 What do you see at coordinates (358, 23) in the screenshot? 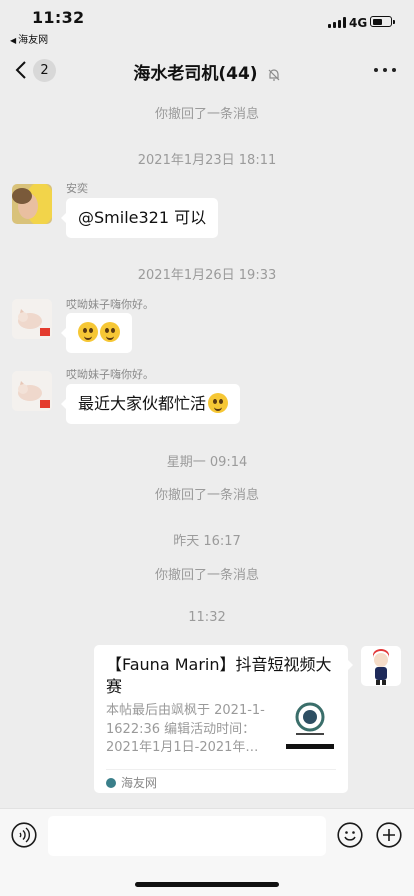
I see `network-type: 4G` at bounding box center [358, 23].